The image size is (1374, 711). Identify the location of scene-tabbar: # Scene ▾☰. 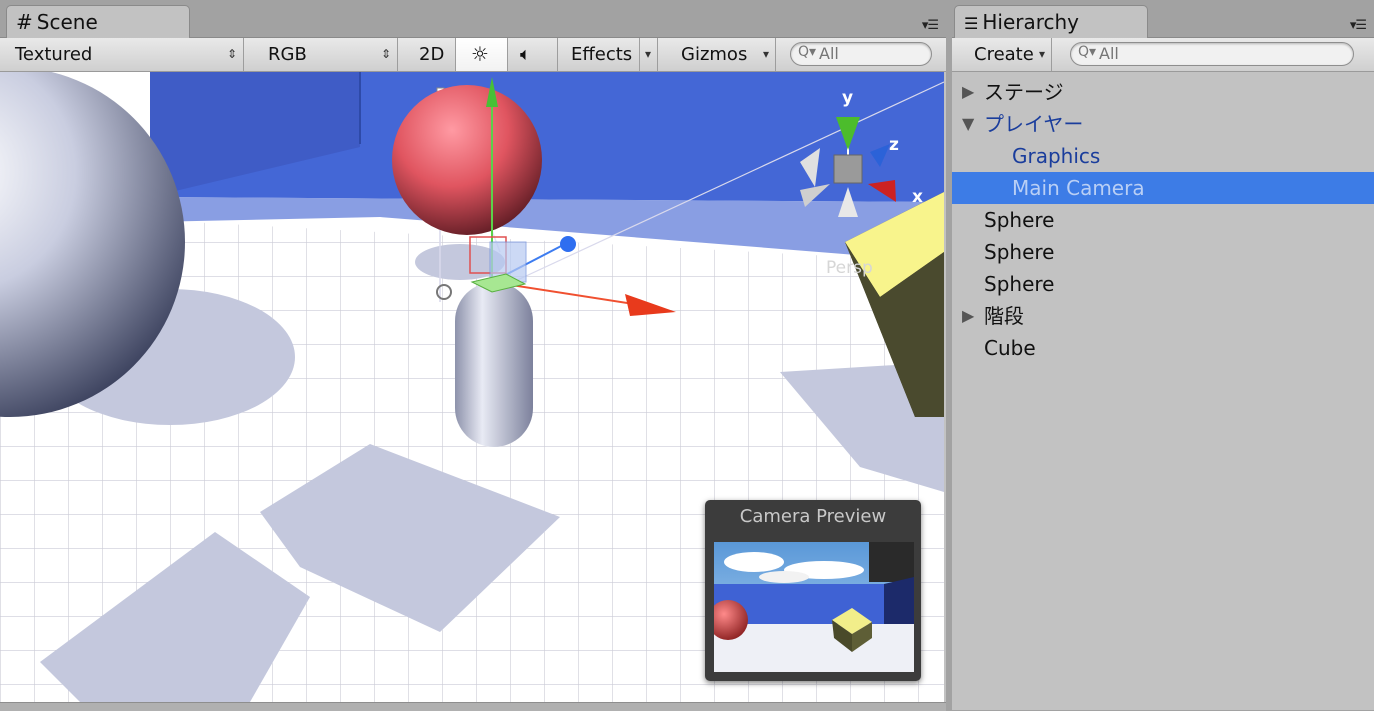
(473, 19).